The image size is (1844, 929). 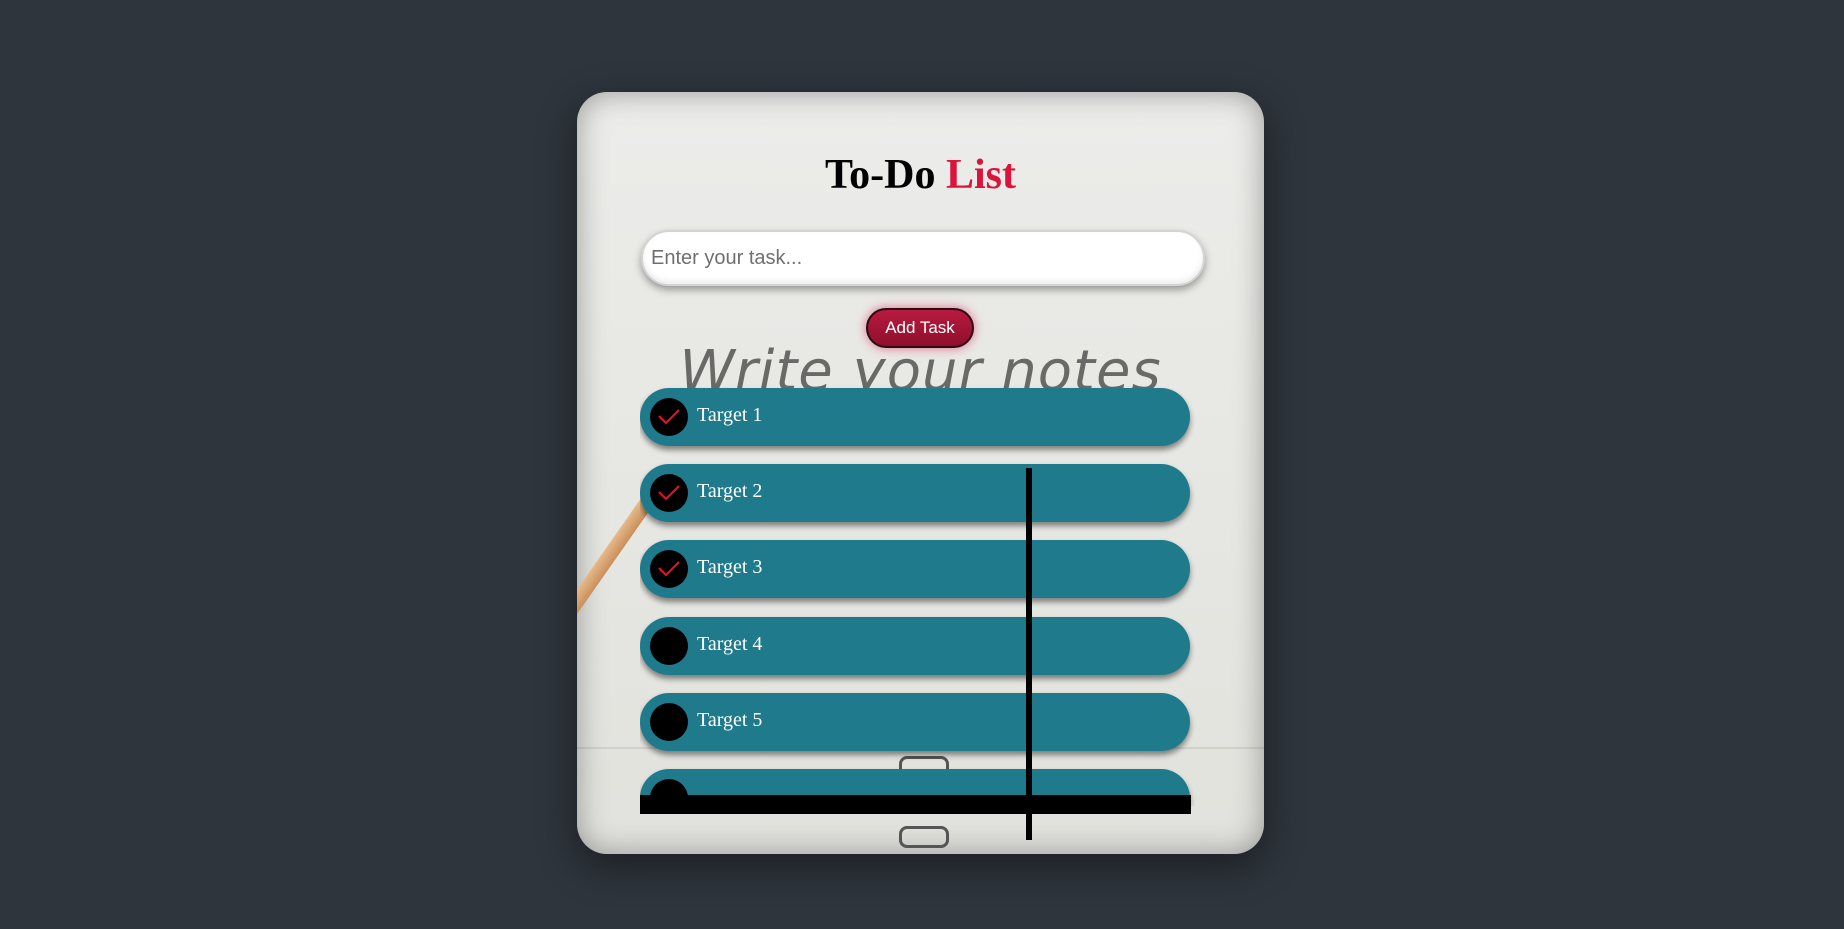 I want to click on title-main: To-Do, so click(x=880, y=175).